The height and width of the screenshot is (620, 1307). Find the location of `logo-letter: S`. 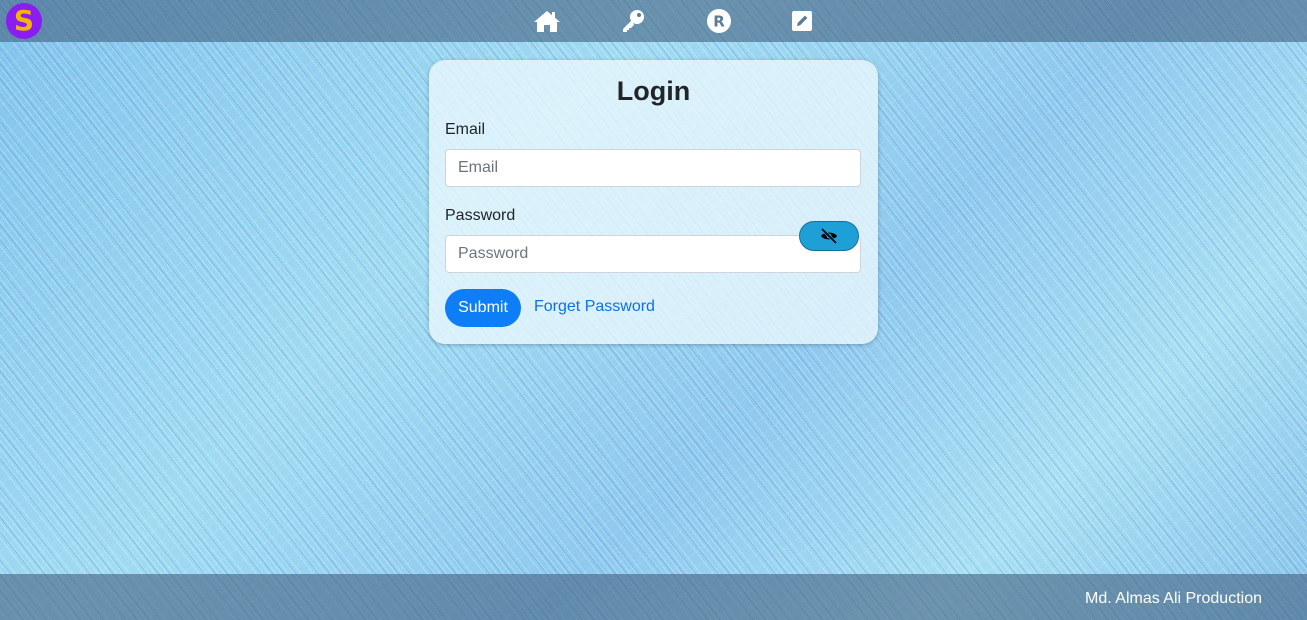

logo-letter: S is located at coordinates (24, 20).